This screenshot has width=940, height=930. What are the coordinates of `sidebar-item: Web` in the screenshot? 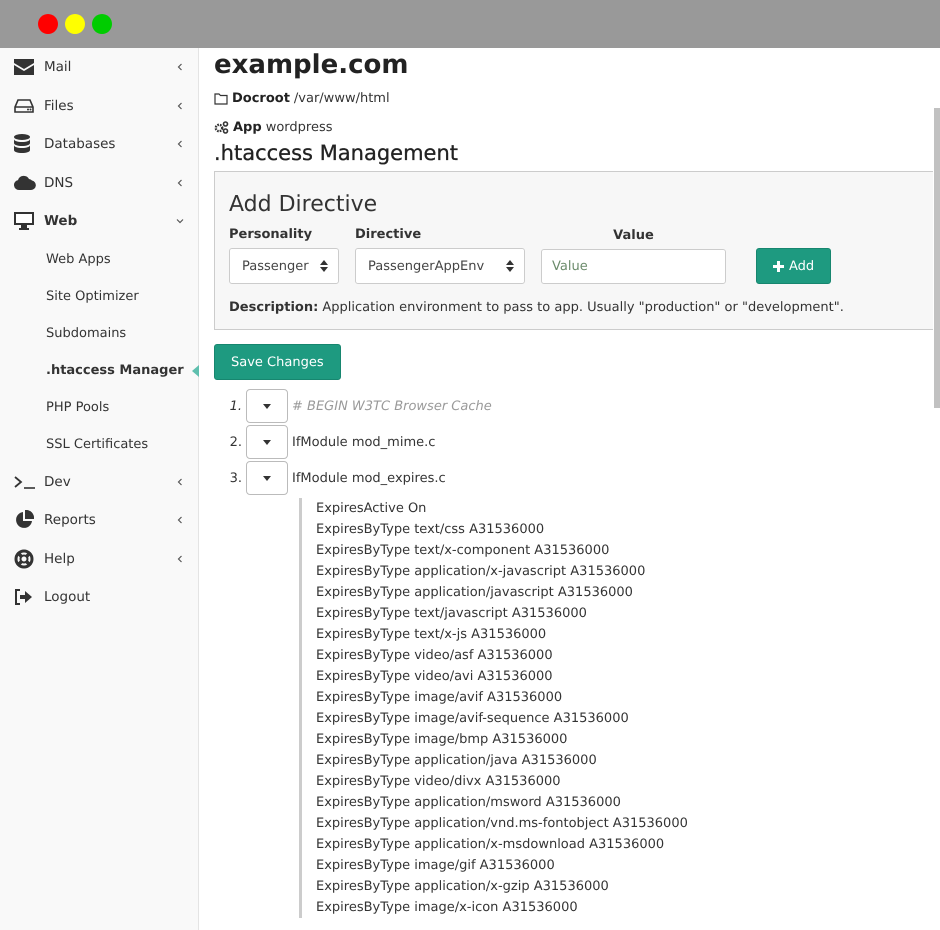 It's located at (99, 221).